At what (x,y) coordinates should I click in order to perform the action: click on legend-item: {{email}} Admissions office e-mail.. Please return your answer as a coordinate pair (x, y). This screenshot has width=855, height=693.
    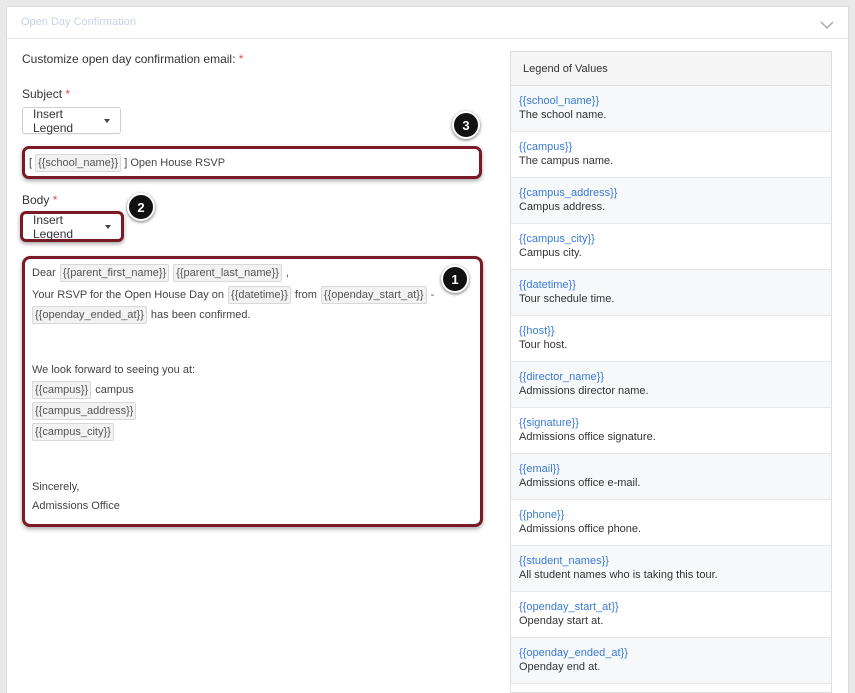
    Looking at the image, I should click on (671, 477).